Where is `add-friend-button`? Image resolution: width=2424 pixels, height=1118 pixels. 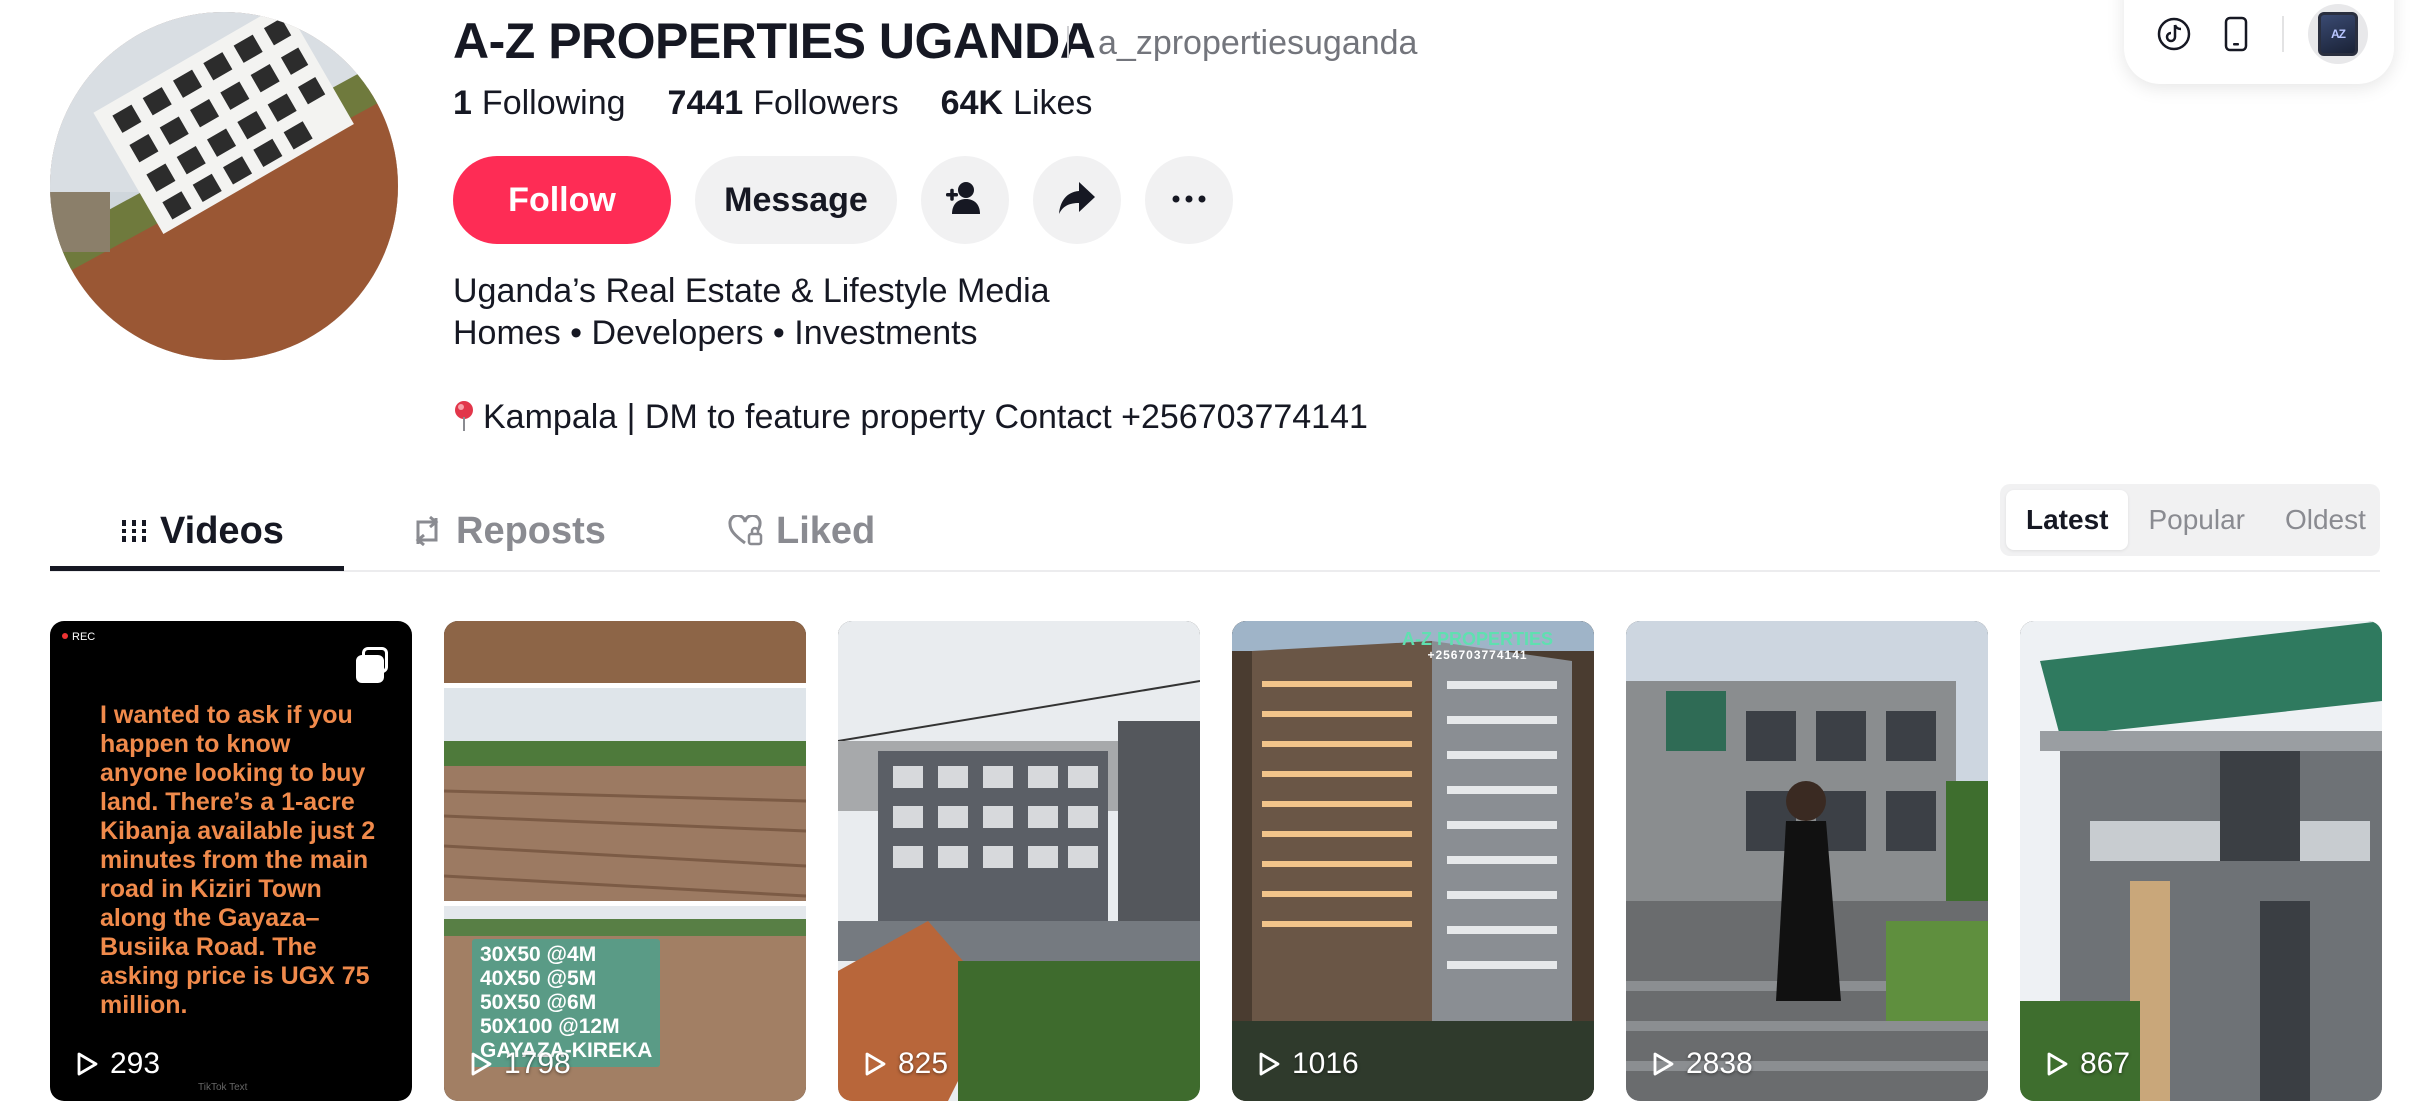
add-friend-button is located at coordinates (965, 200).